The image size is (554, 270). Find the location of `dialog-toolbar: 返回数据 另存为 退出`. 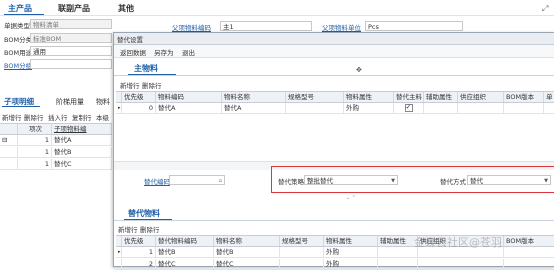

dialog-toolbar: 返回数据 另存为 退出 is located at coordinates (334, 51).